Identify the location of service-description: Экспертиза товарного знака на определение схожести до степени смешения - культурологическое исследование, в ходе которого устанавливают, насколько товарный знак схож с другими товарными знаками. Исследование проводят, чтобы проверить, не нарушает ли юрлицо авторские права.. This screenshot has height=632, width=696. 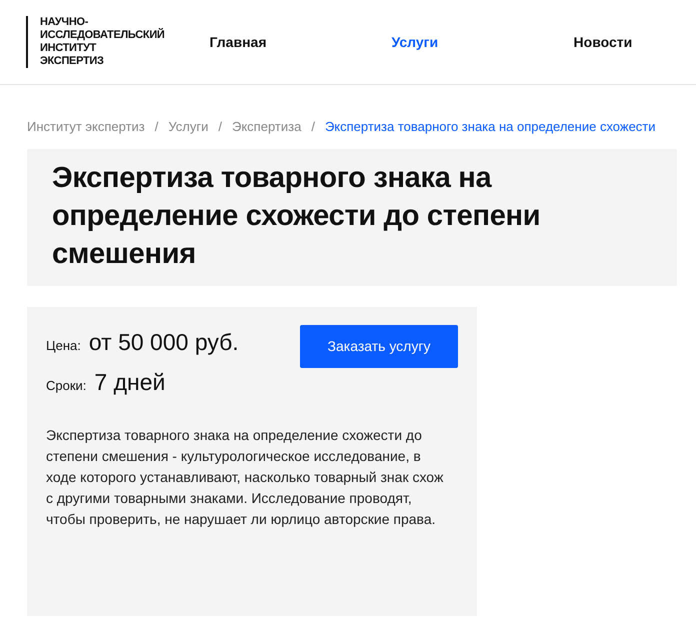
(245, 477).